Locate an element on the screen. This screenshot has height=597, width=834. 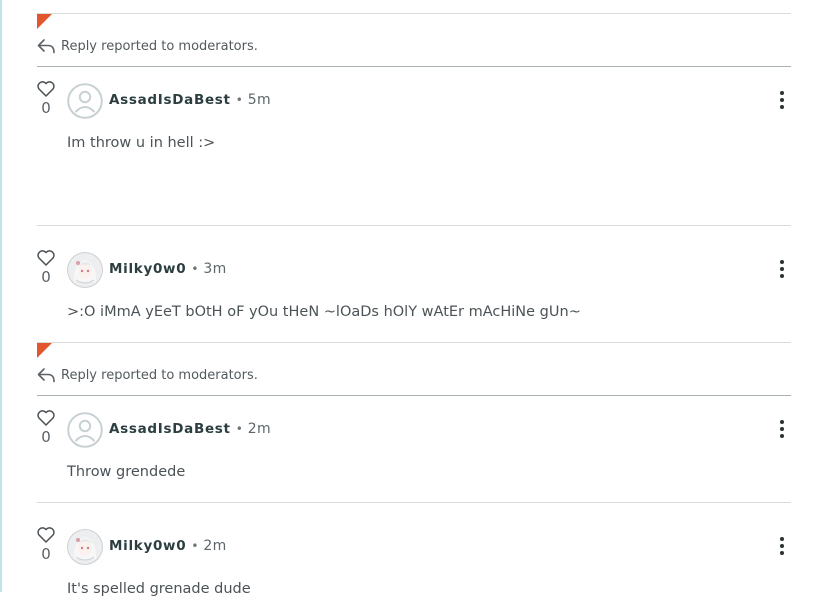
comment-meta: AssadIsDaBest • 5m is located at coordinates (190, 100).